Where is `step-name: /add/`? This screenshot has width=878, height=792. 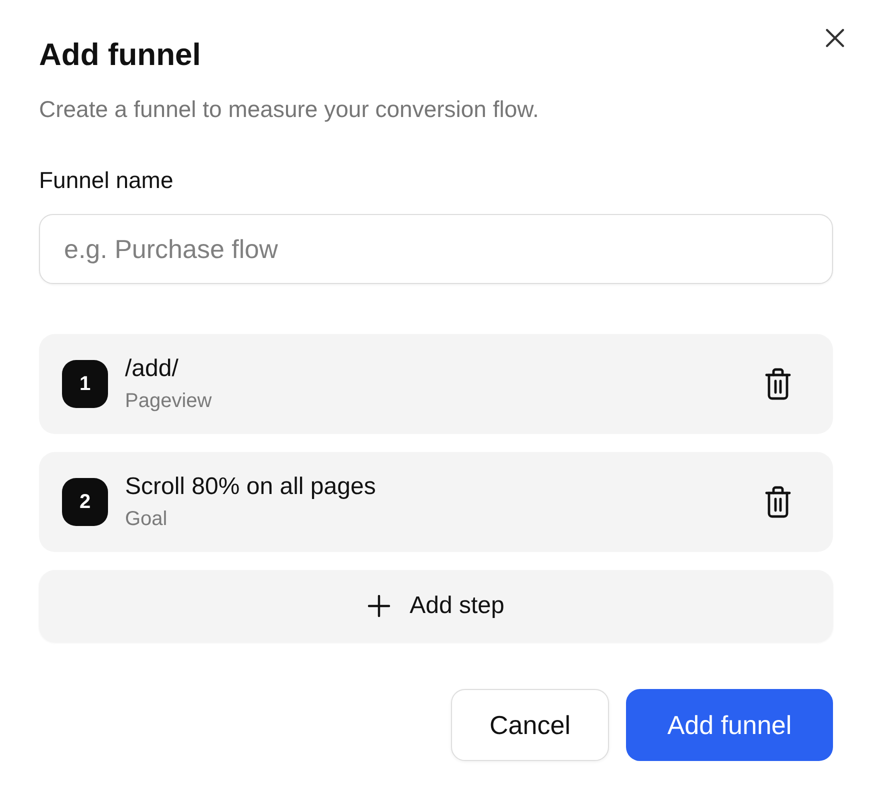
step-name: /add/ is located at coordinates (151, 369).